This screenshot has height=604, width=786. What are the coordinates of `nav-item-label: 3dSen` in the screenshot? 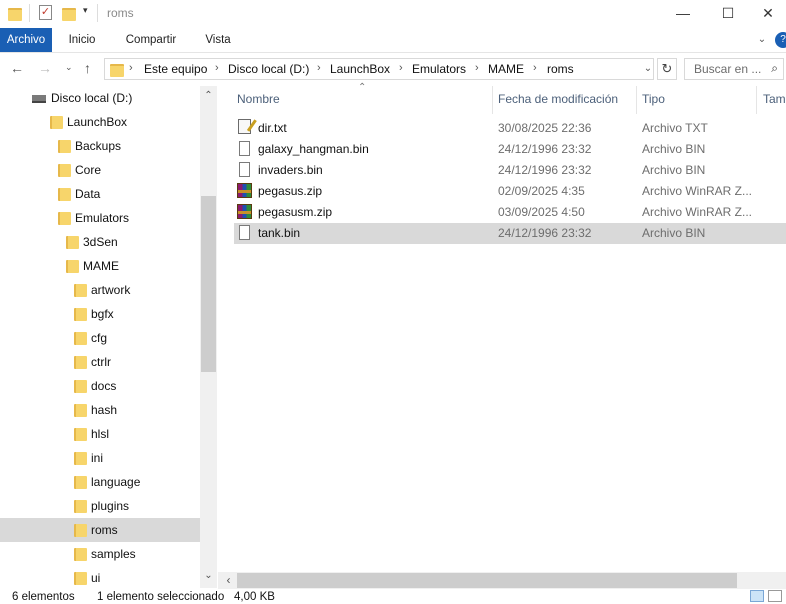 It's located at (100, 242).